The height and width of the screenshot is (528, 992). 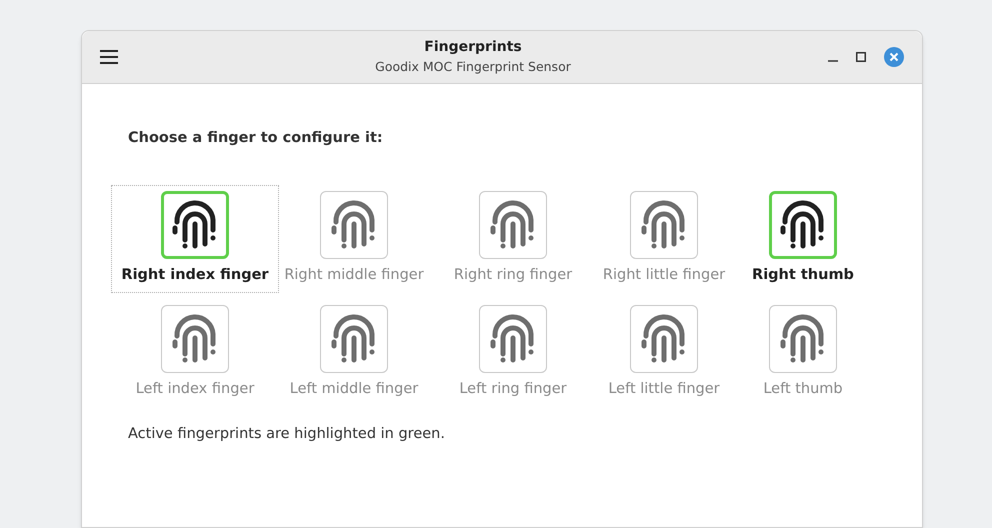 I want to click on hint-text: Active fingerprints are highlighted in green., so click(x=287, y=434).